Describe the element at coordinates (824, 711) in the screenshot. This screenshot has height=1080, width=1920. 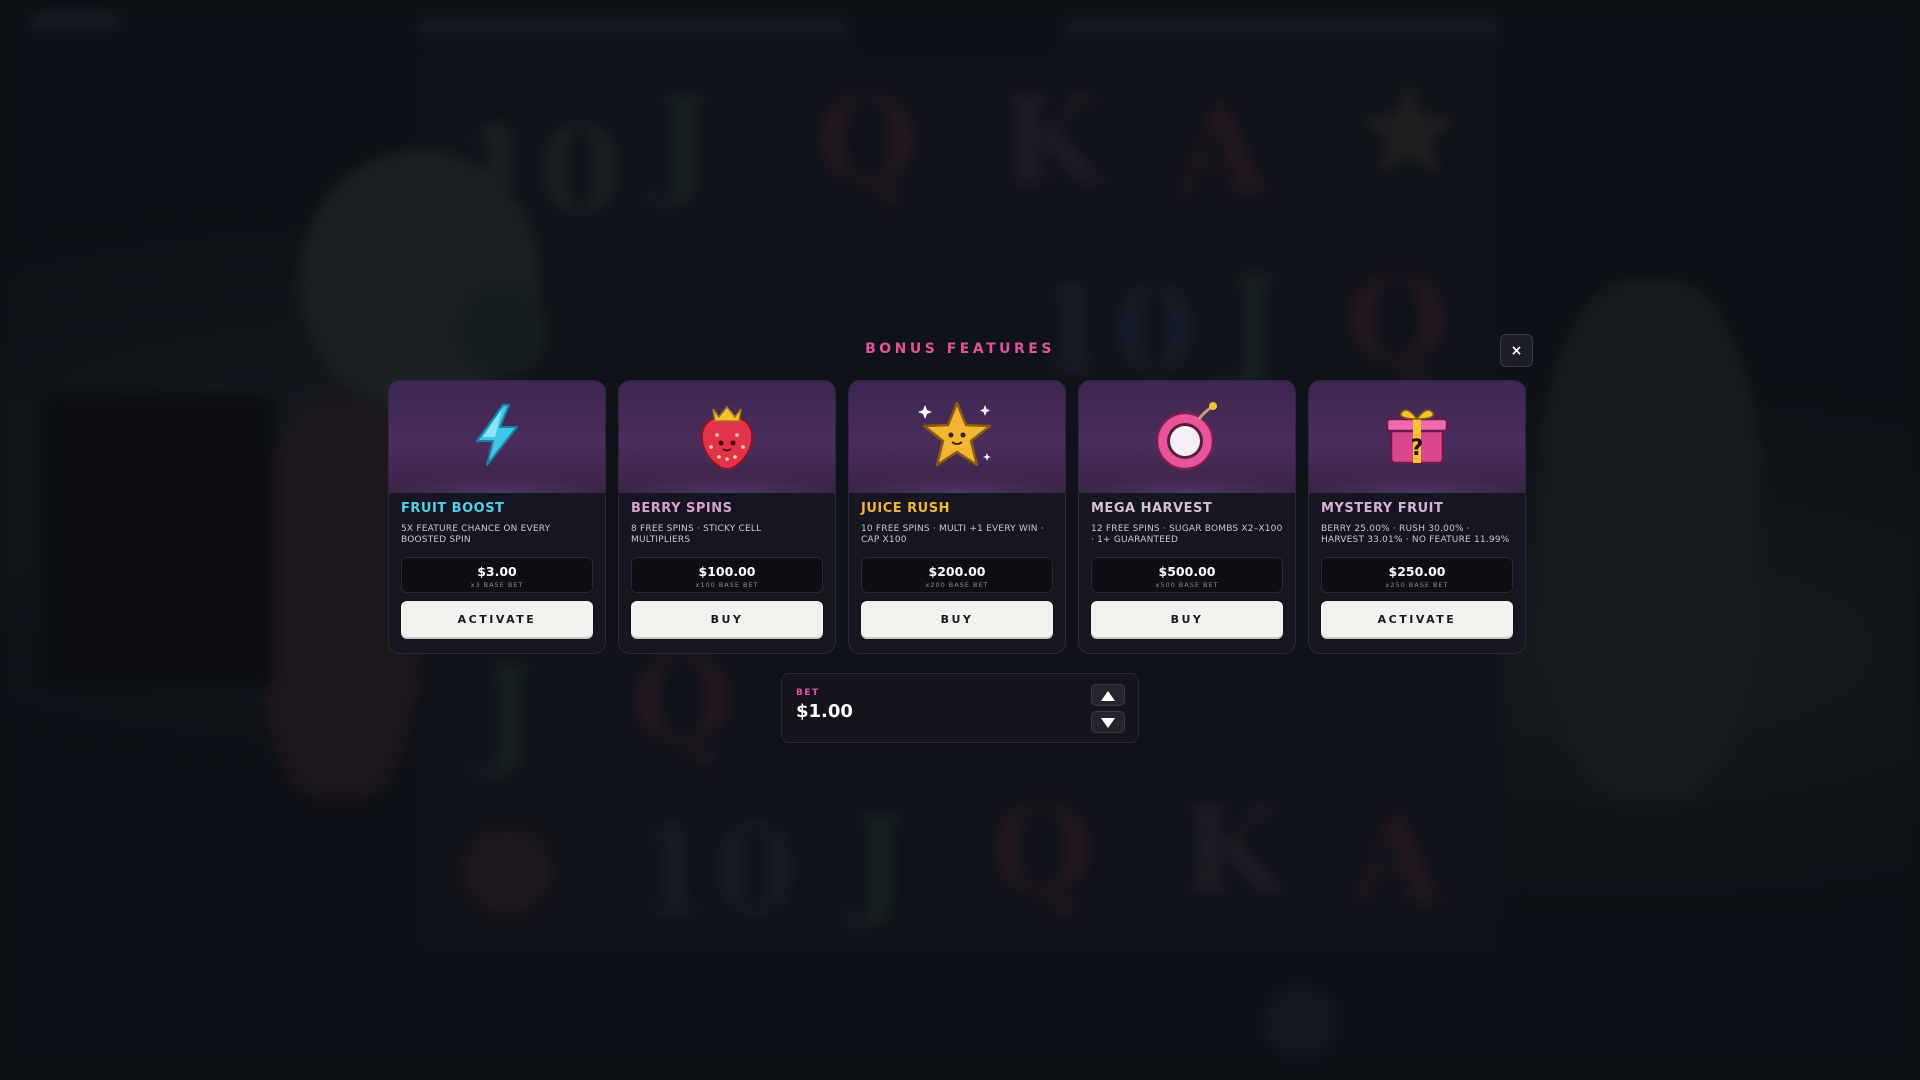
I see `bet-value: $1.00` at that location.